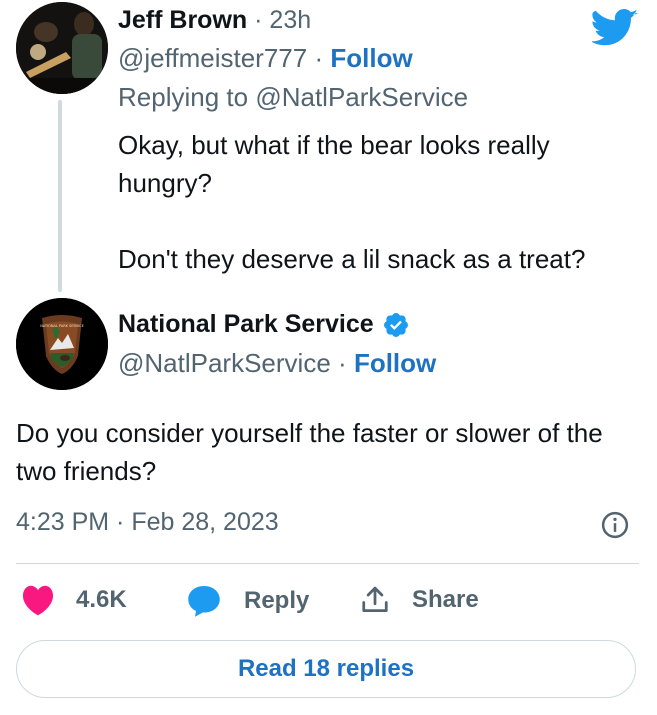 The image size is (657, 715). I want to click on share-button: Share, so click(419, 600).